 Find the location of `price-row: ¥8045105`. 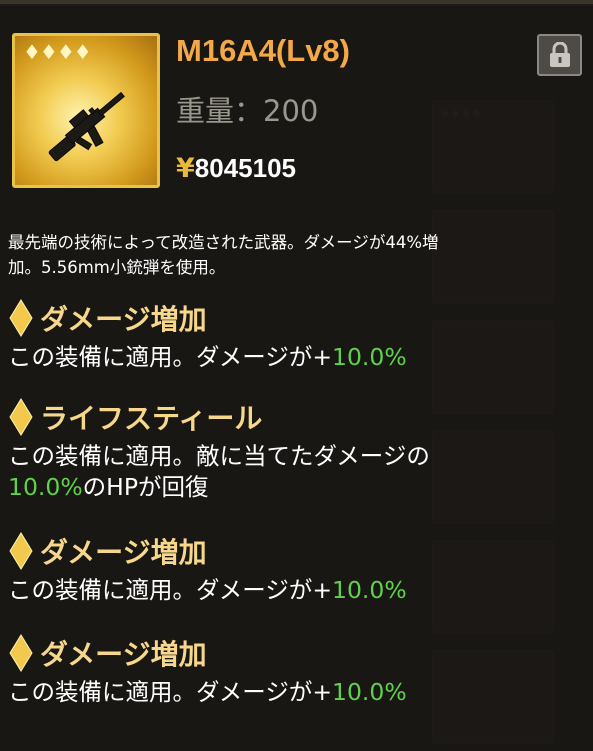

price-row: ¥8045105 is located at coordinates (236, 168).